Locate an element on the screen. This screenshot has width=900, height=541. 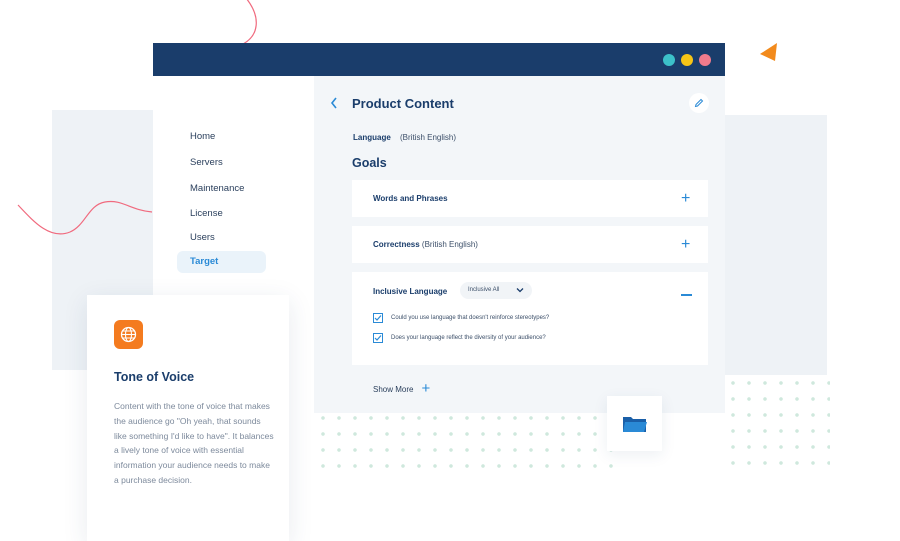
page-title: Product Content is located at coordinates (403, 103).